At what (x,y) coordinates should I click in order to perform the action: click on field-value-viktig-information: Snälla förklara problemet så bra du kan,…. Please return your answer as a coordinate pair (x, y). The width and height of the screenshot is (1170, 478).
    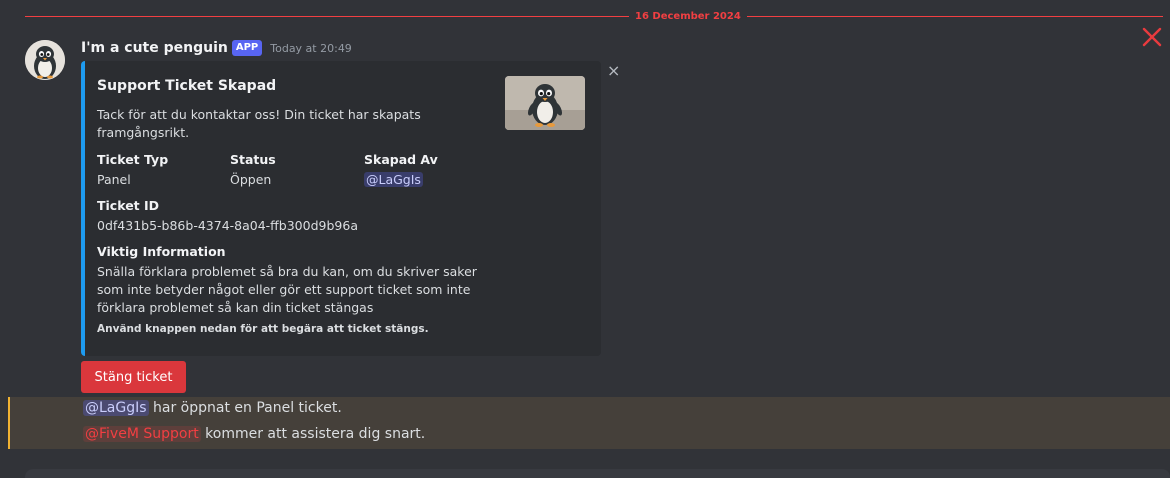
    Looking at the image, I should click on (287, 289).